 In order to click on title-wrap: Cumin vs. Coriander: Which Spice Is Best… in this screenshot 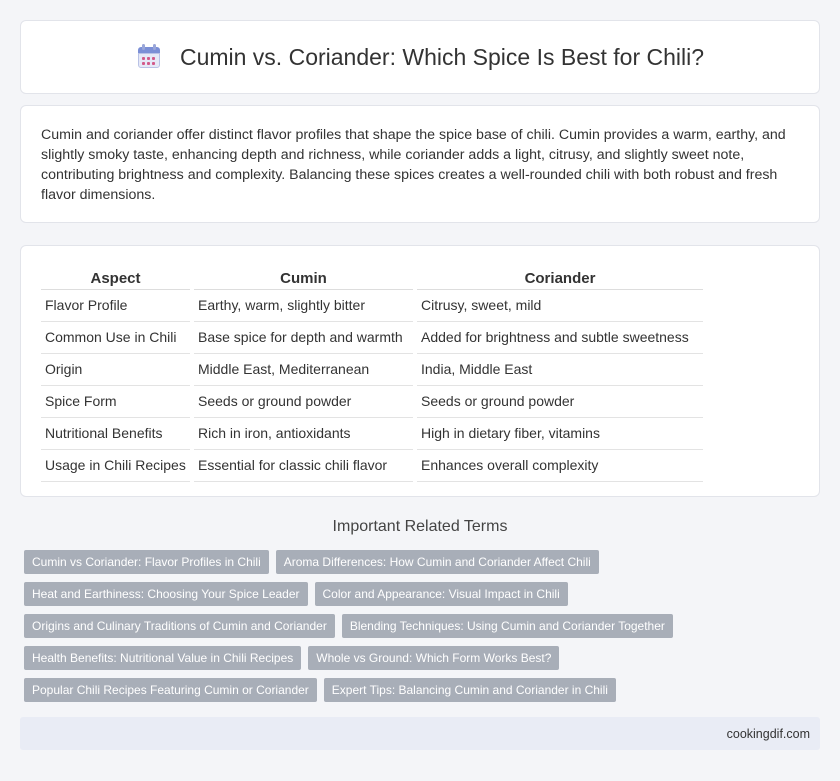, I will do `click(420, 57)`.